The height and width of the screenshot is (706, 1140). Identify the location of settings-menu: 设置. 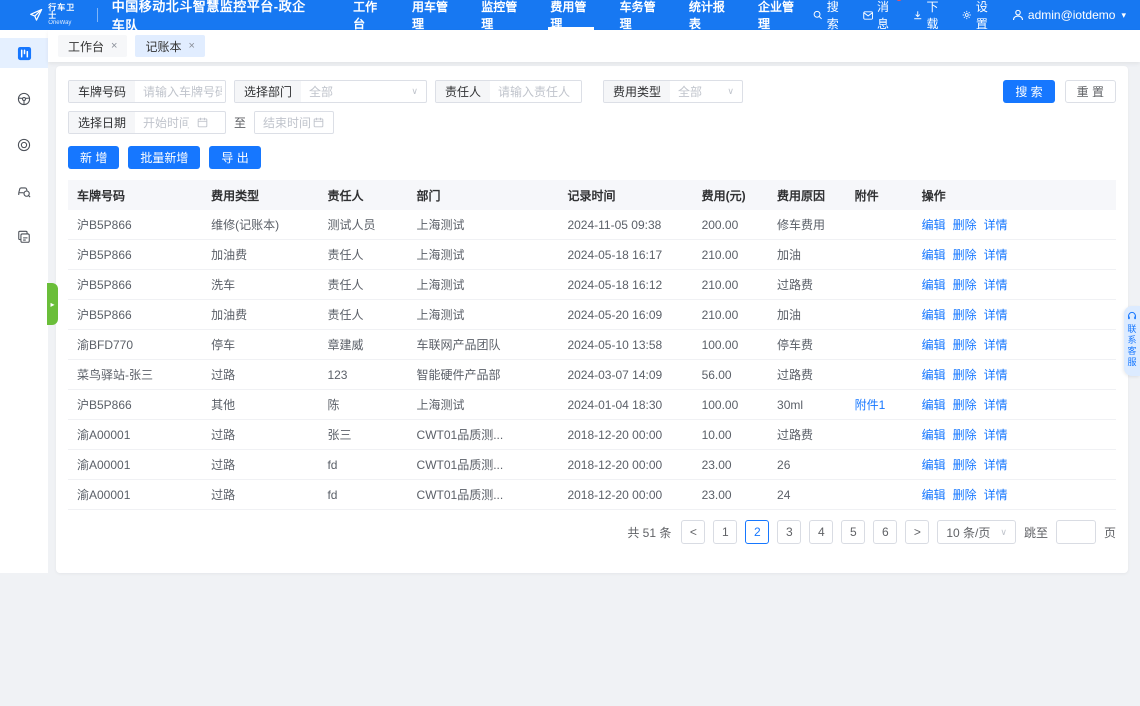
(978, 16).